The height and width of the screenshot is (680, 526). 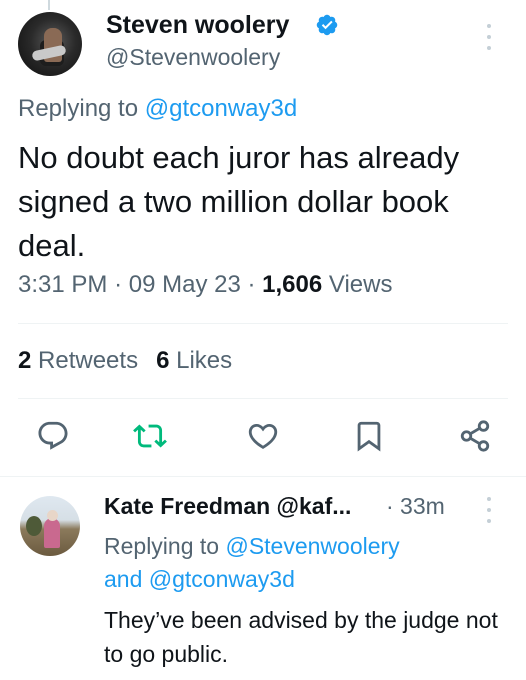 I want to click on tweet-date: 09 May 23, so click(x=185, y=284).